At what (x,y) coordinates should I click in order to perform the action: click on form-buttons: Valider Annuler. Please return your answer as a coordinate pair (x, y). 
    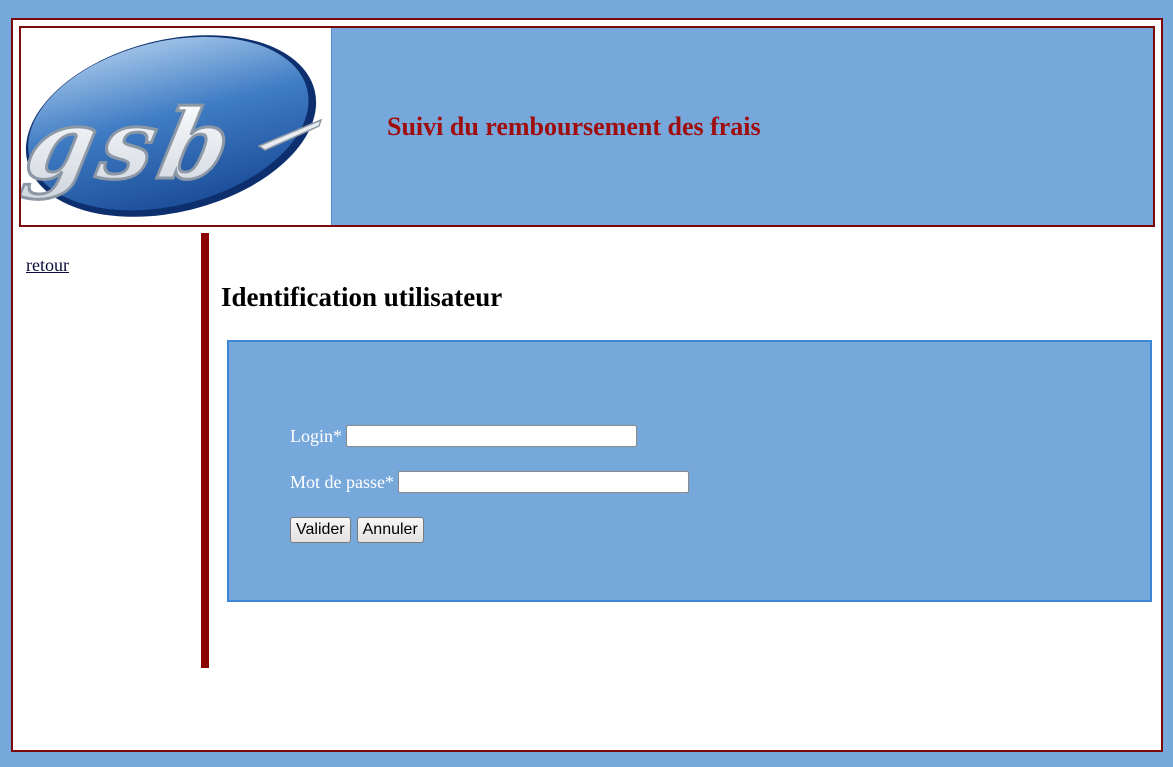
    Looking at the image, I should click on (357, 530).